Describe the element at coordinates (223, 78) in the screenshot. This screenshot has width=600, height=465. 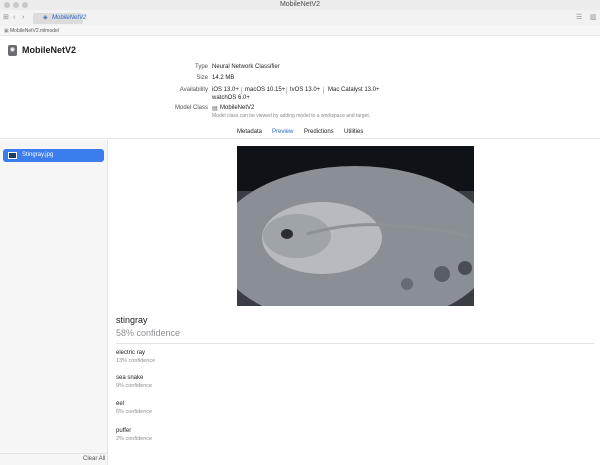
I see `size-value: 14.2 MB` at that location.